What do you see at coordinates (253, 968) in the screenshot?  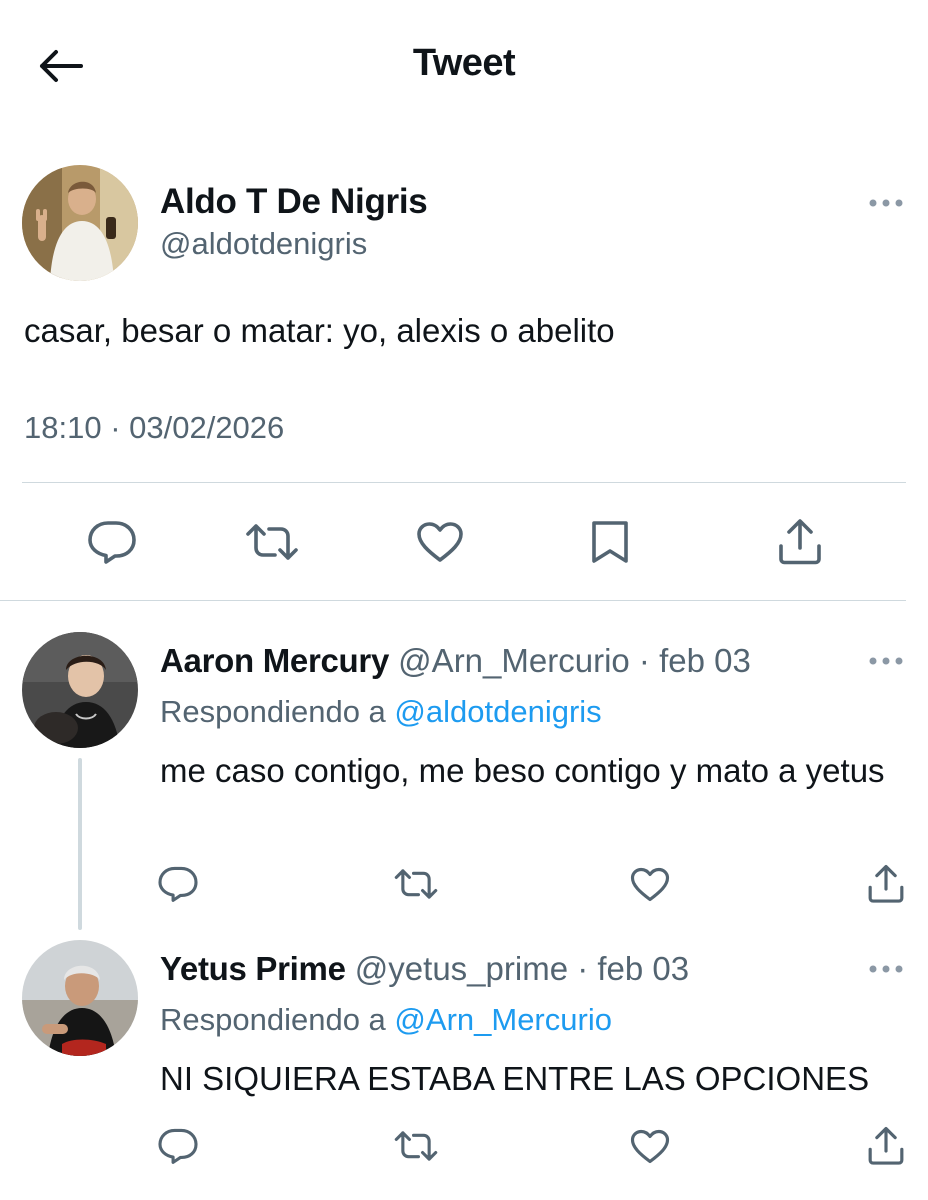 I see `reply-author-name: Yetus Prime` at bounding box center [253, 968].